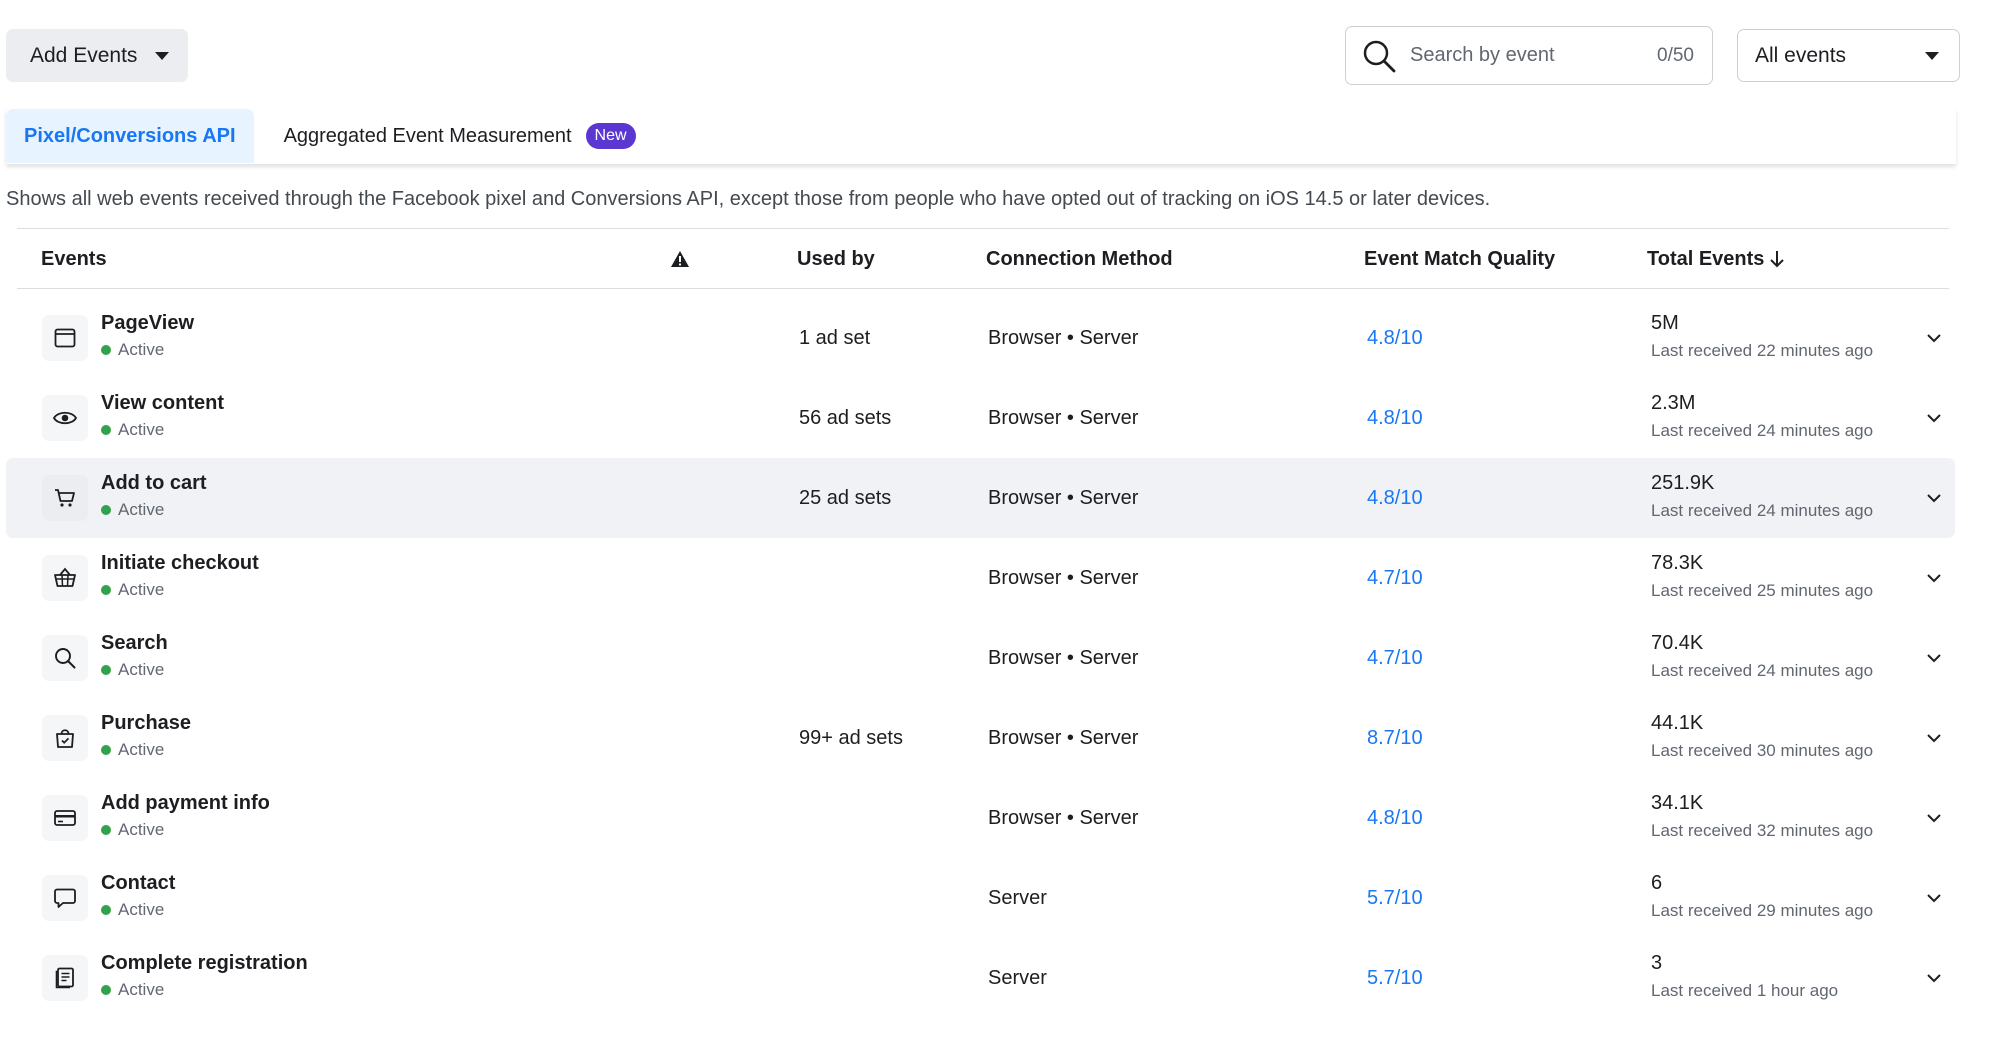 This screenshot has height=1043, width=1999. I want to click on events-filter-value: All events, so click(1801, 55).